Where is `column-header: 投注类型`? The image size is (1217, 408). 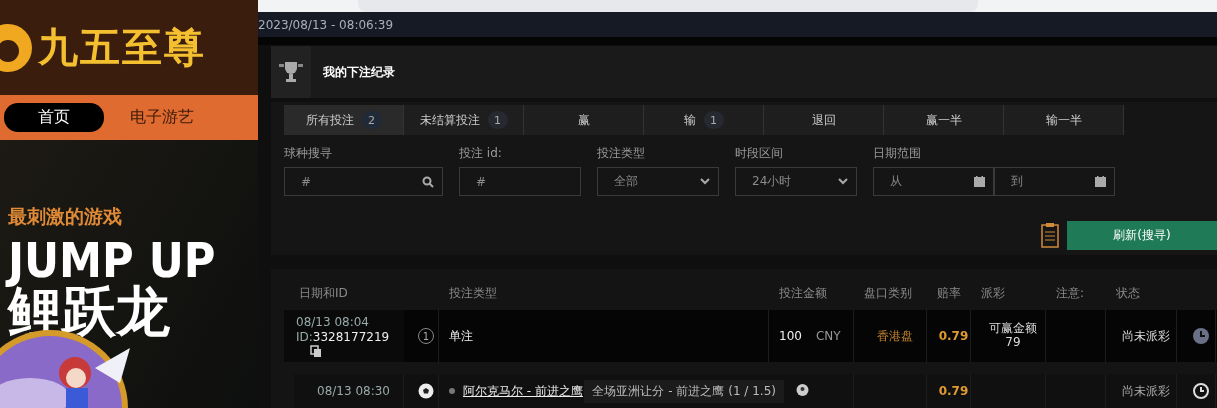 column-header: 投注类型 is located at coordinates (473, 293).